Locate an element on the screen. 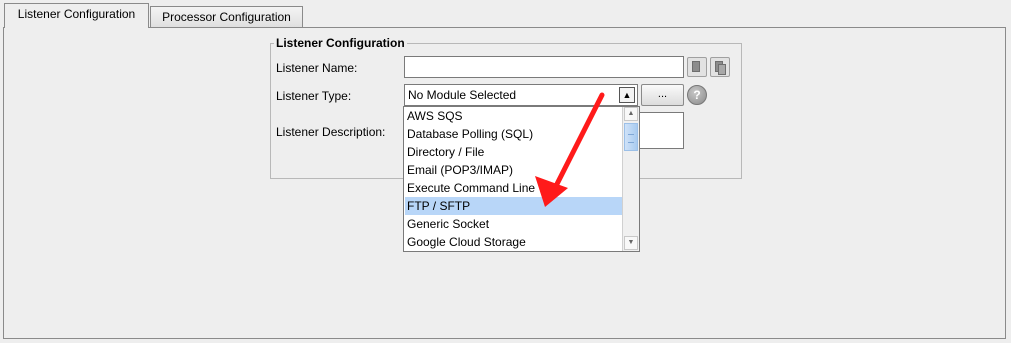 The width and height of the screenshot is (1011, 343). group-title: Listener Configuration is located at coordinates (340, 43).